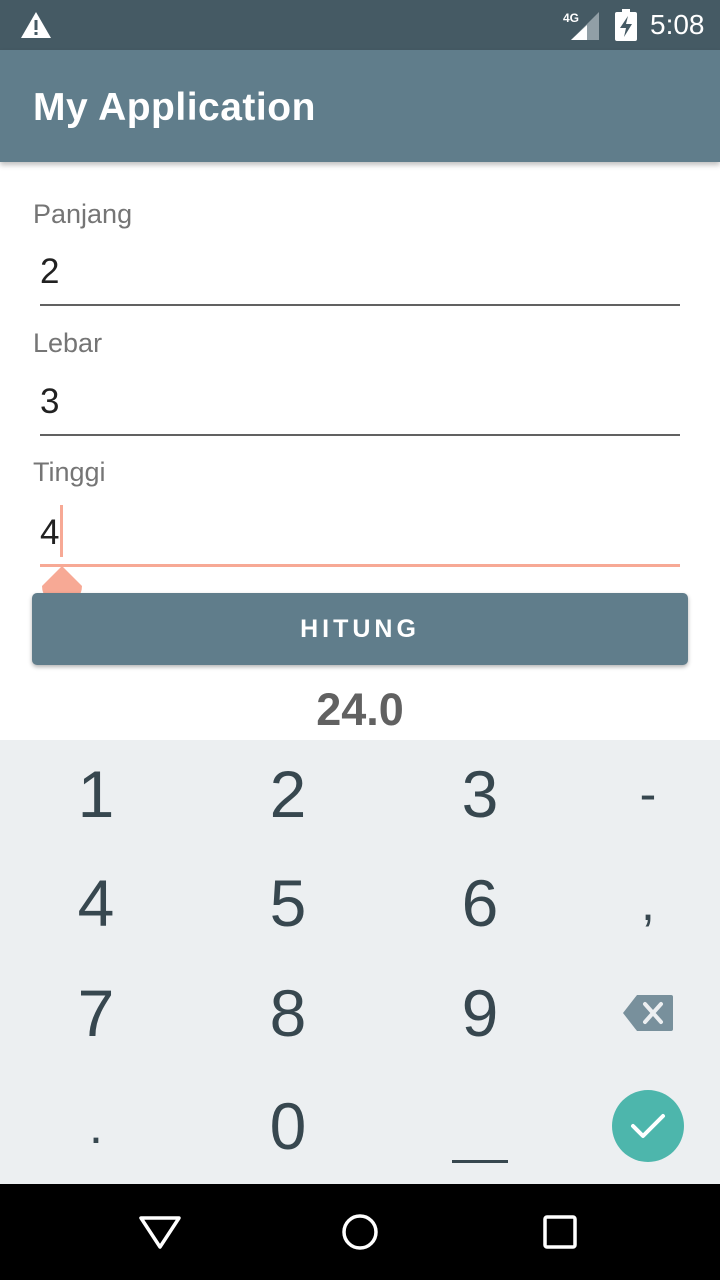  Describe the element at coordinates (96, 794) in the screenshot. I see `key-1: 1` at that location.